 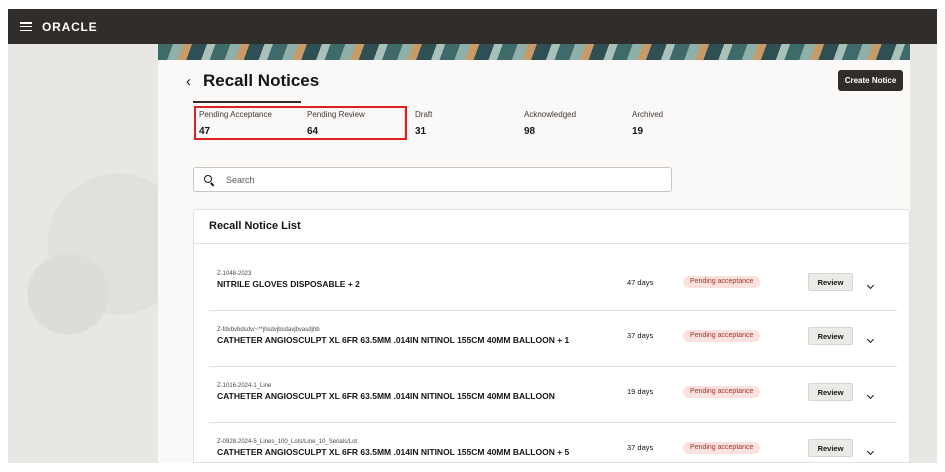 I want to click on notice-id: Z-1048-2023, so click(x=234, y=274).